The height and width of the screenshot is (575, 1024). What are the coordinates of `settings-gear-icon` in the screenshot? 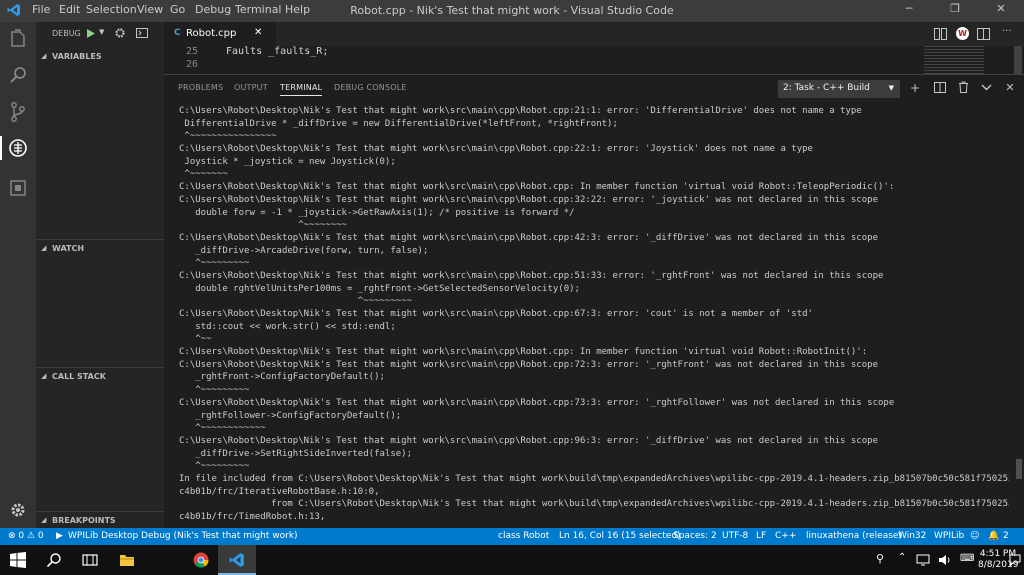 It's located at (18, 510).